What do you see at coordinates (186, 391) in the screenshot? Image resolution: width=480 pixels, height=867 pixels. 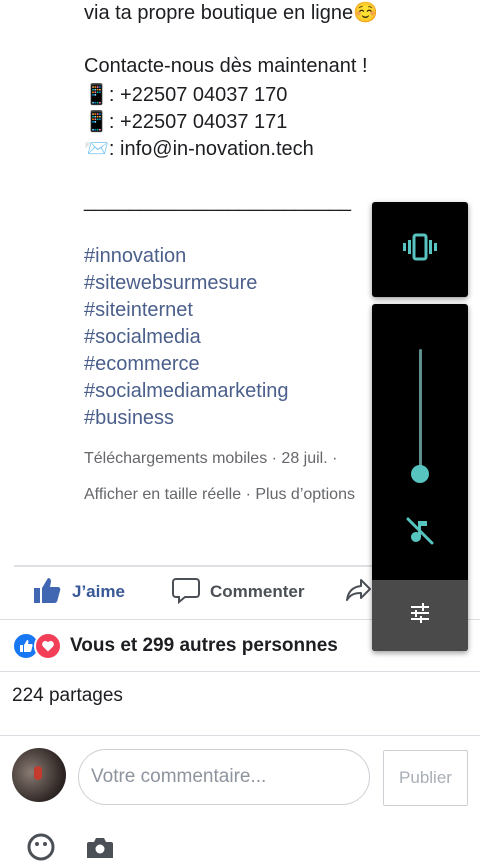 I see `hashtag-link: #socialmediamarketing` at bounding box center [186, 391].